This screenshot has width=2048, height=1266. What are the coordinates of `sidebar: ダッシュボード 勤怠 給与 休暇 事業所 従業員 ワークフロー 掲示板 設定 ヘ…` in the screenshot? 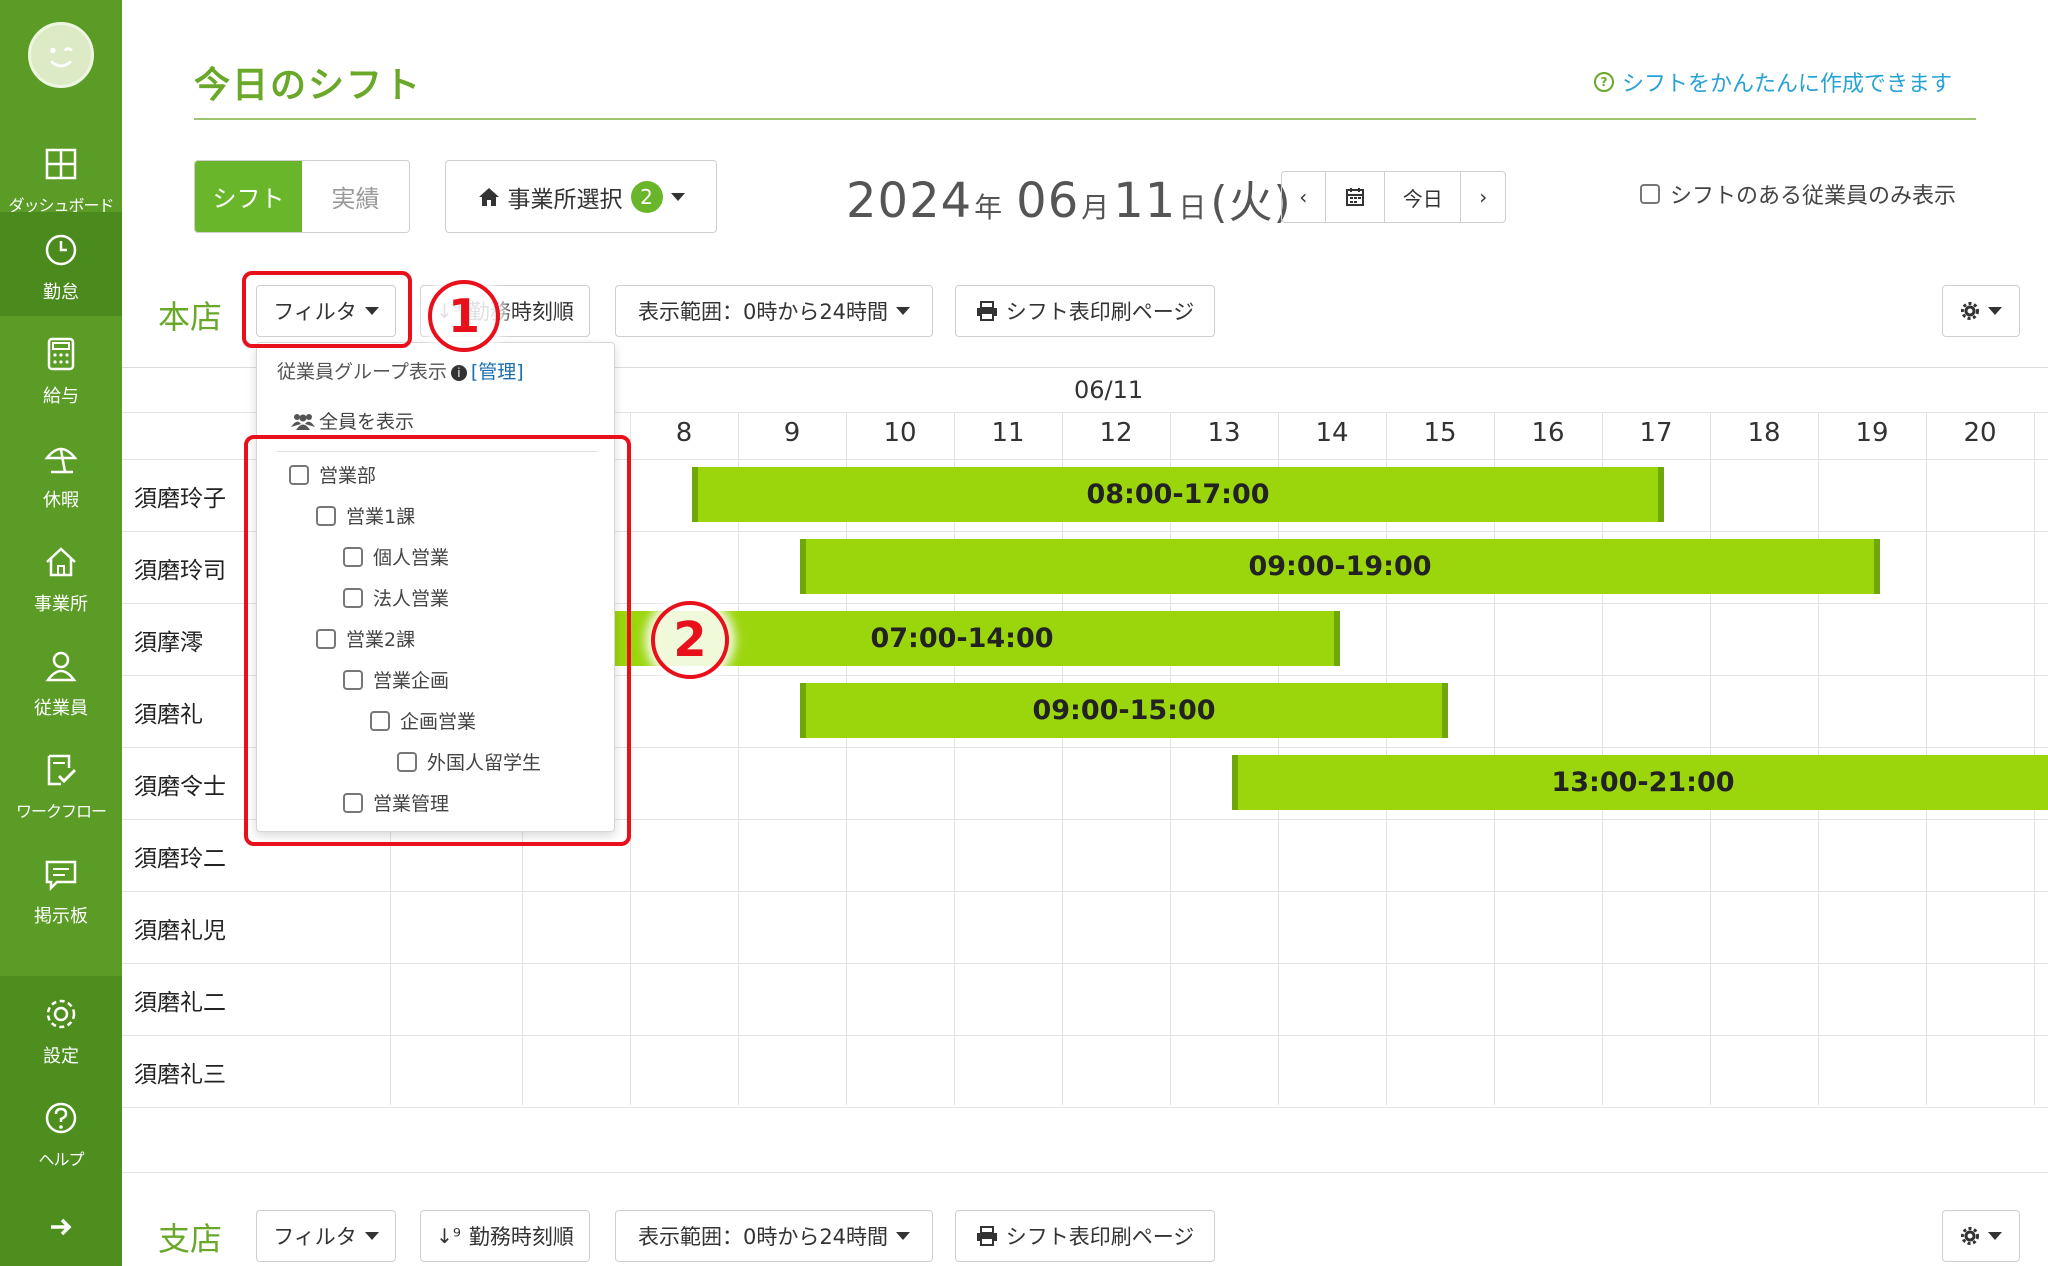 It's located at (61, 633).